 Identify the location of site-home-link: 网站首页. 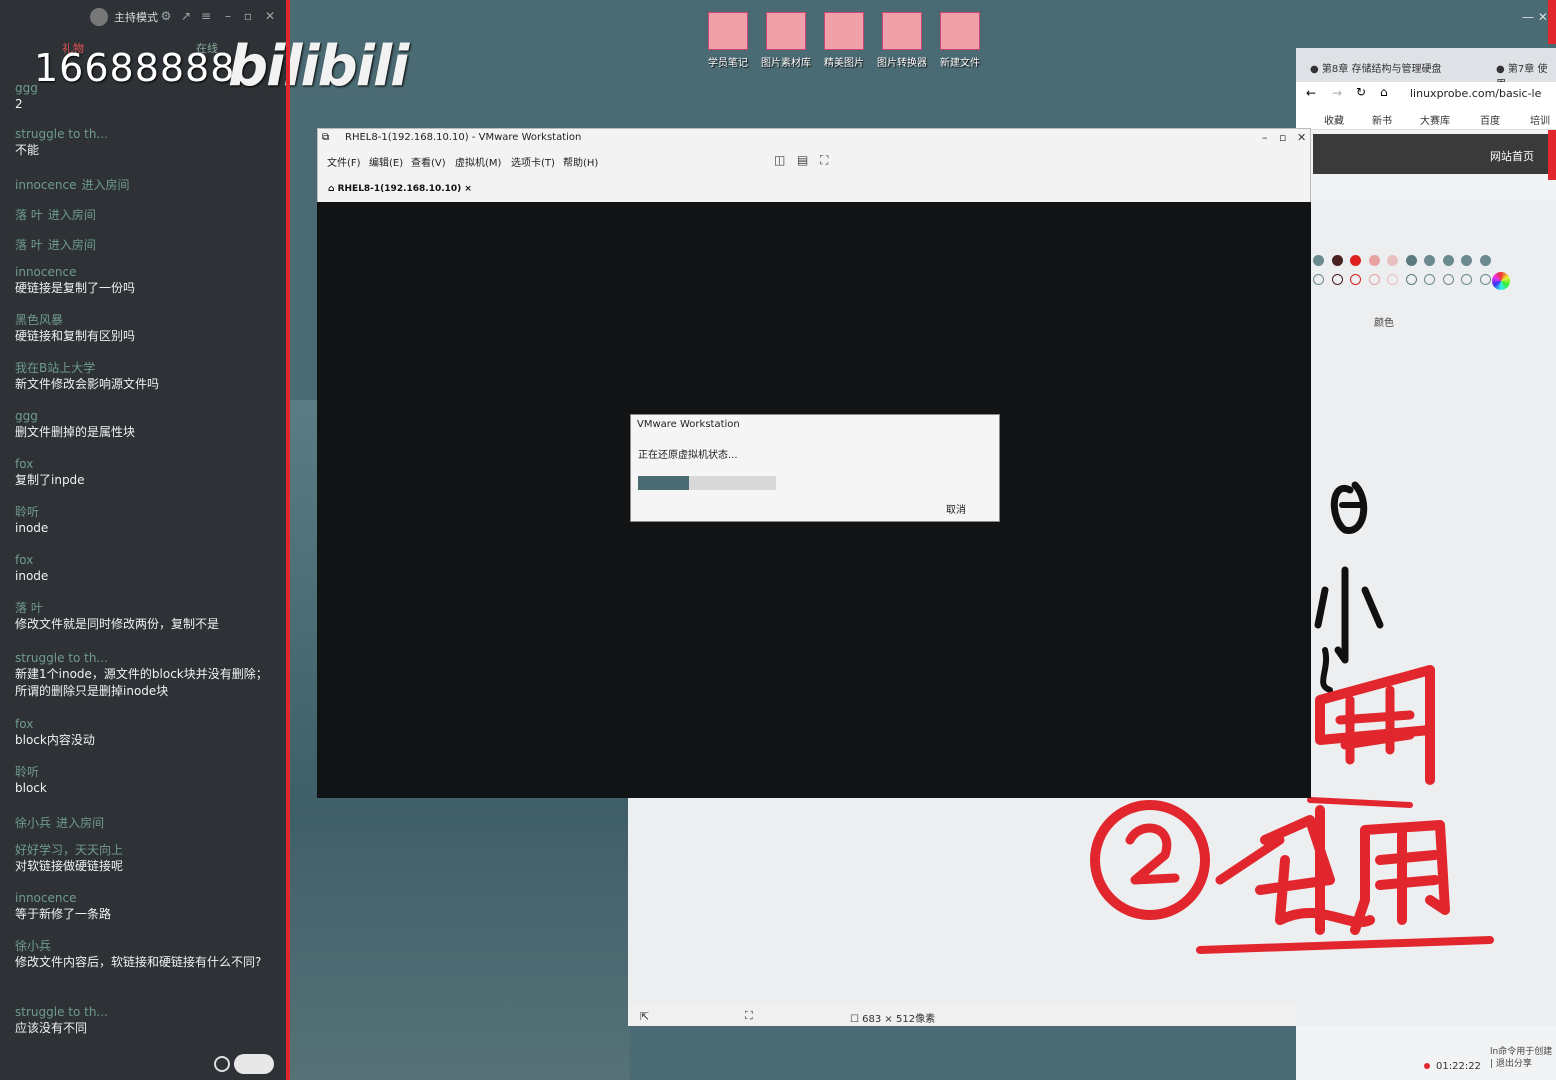
(1512, 156).